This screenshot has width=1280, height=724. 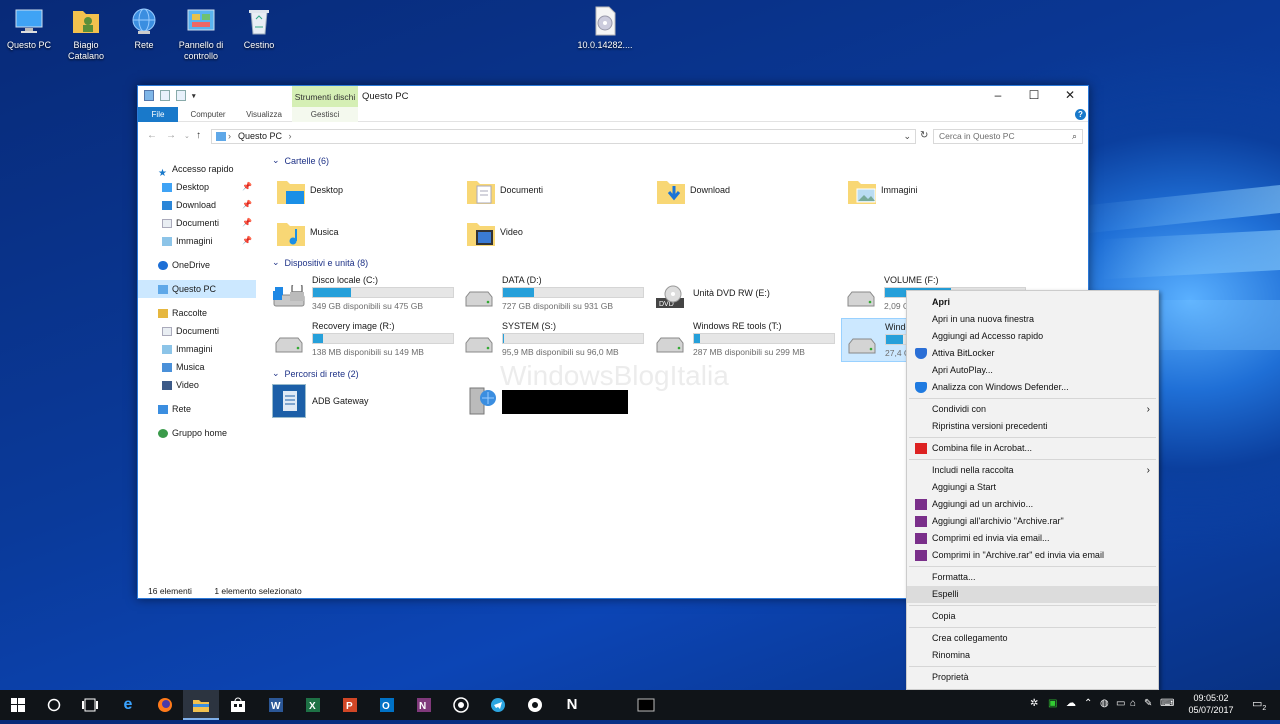 I want to click on menu-item-rinomina: Rinomina, so click(x=1032, y=655).